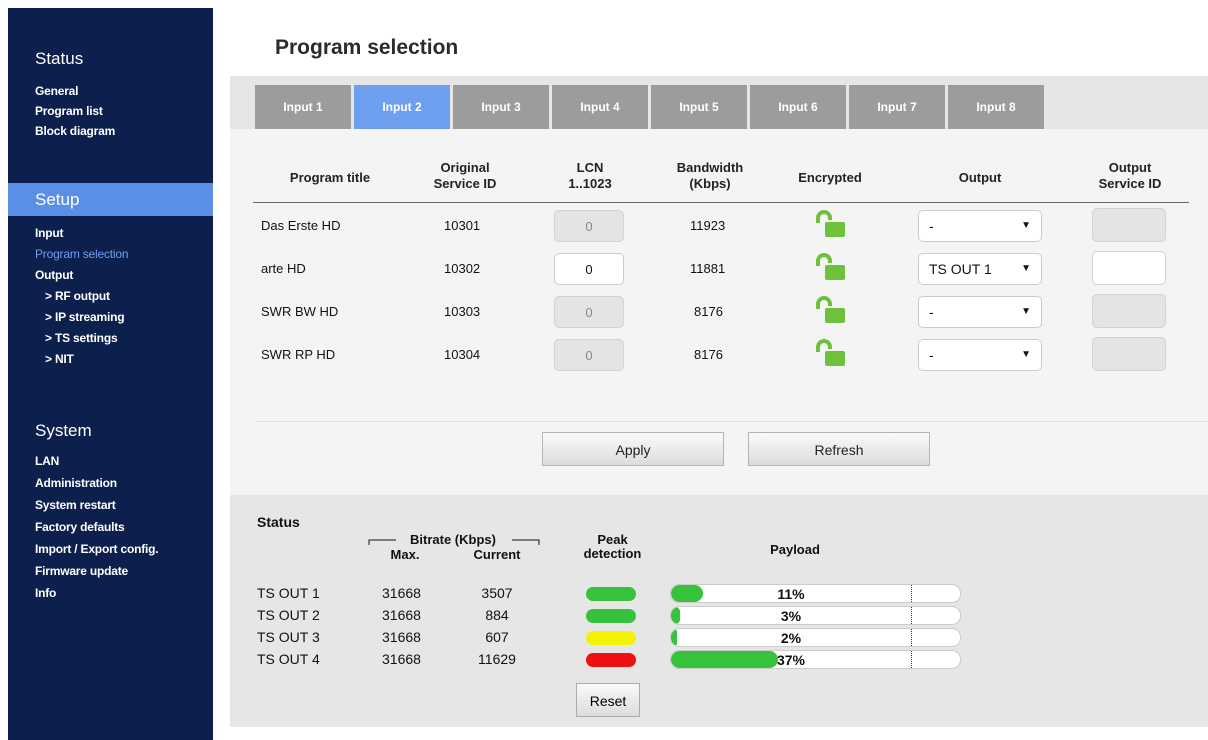  Describe the element at coordinates (590, 176) in the screenshot. I see `header-lcn: LCN 1..1023` at that location.